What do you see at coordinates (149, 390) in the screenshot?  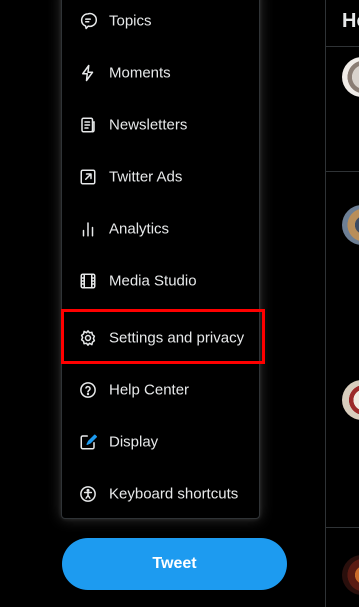 I see `menu-item-label: Help Center` at bounding box center [149, 390].